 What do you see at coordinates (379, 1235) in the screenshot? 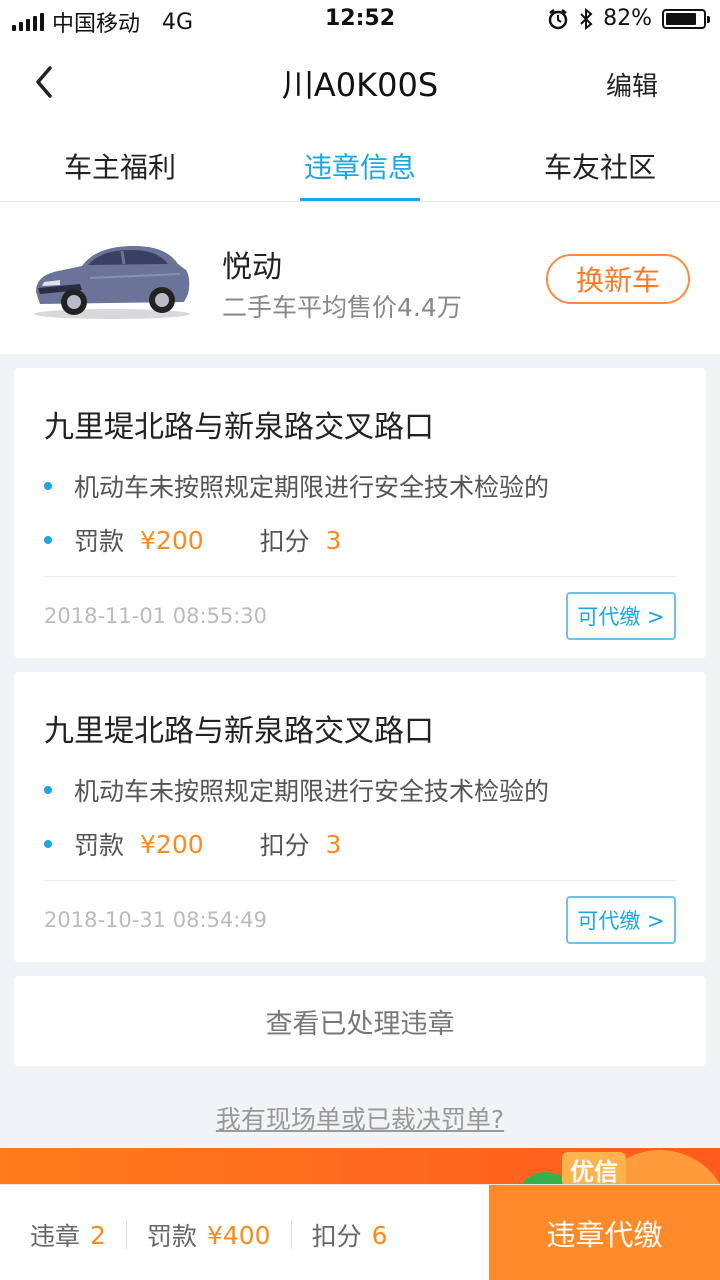
I see `points-total: 6` at bounding box center [379, 1235].